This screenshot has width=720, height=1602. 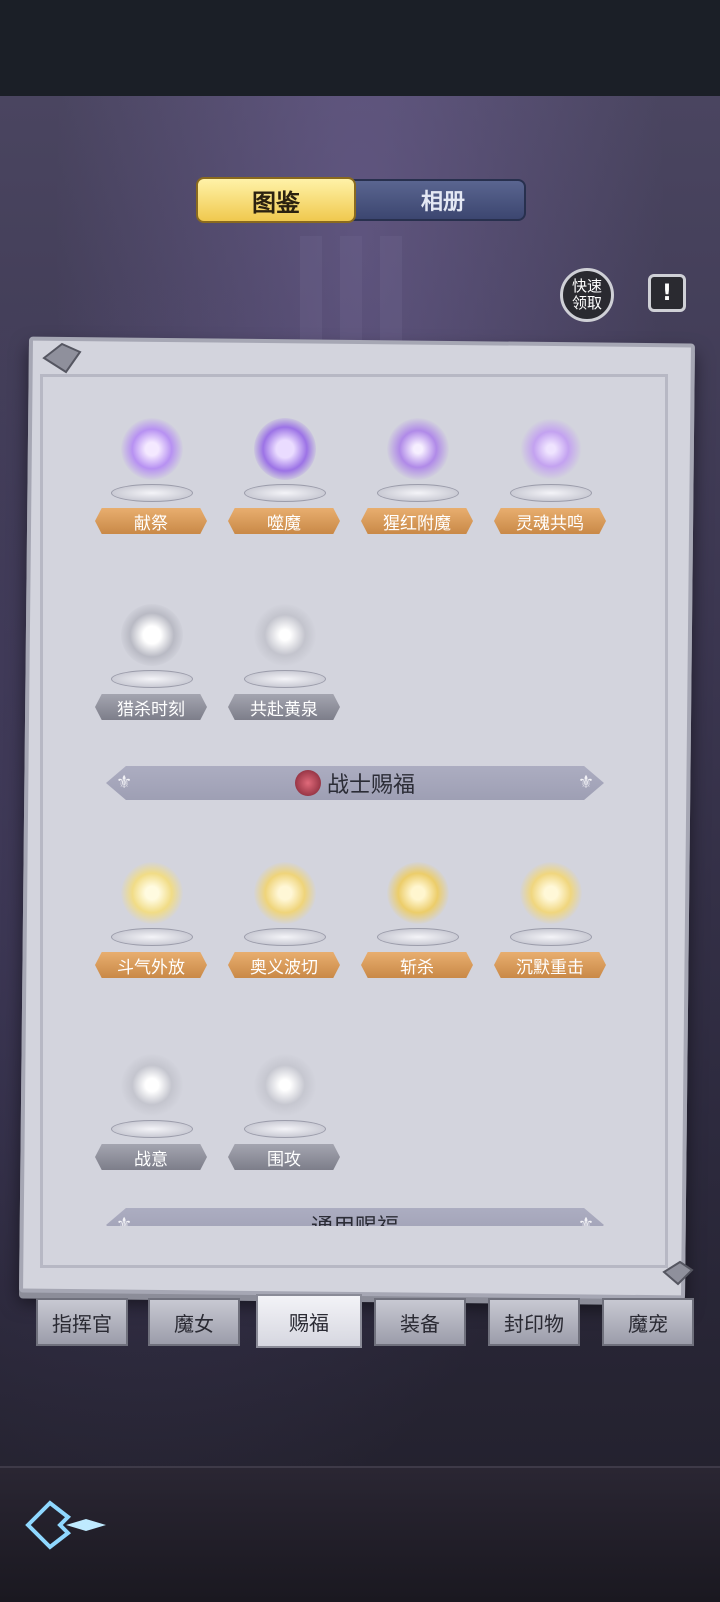 What do you see at coordinates (151, 521) in the screenshot?
I see `item-label: 献祭` at bounding box center [151, 521].